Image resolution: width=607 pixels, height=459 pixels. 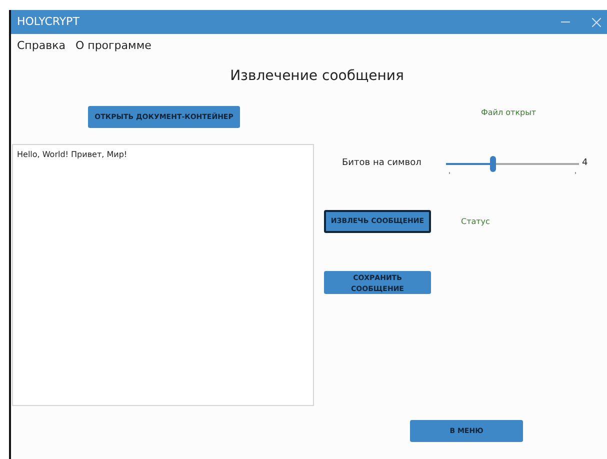 What do you see at coordinates (508, 113) in the screenshot?
I see `file-status-text: Файл открыт` at bounding box center [508, 113].